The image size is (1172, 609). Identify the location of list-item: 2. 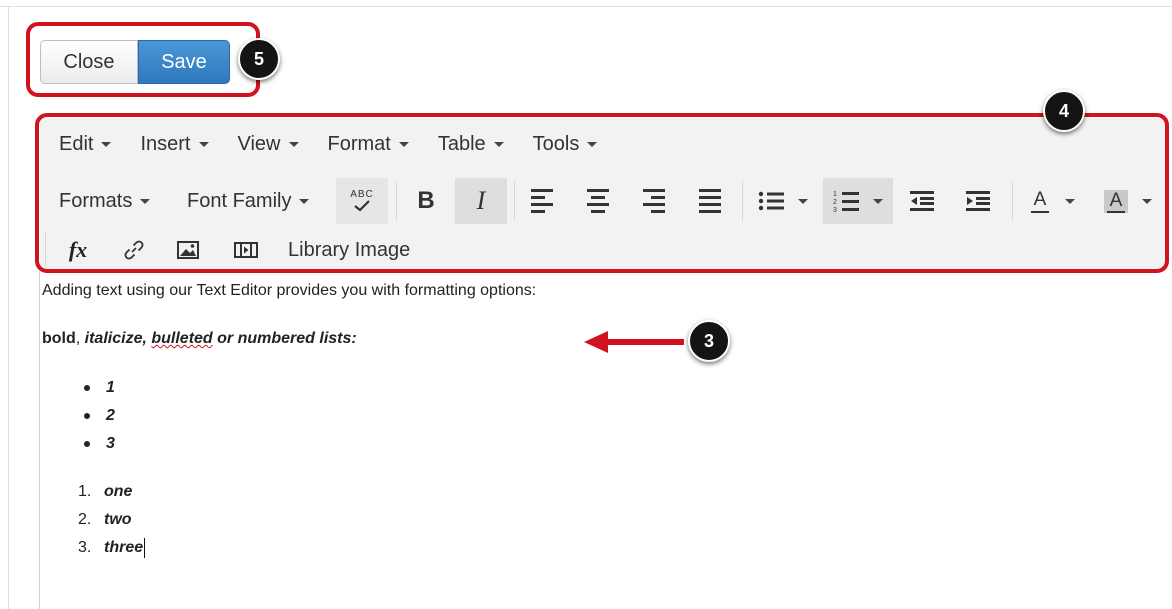
(99, 416).